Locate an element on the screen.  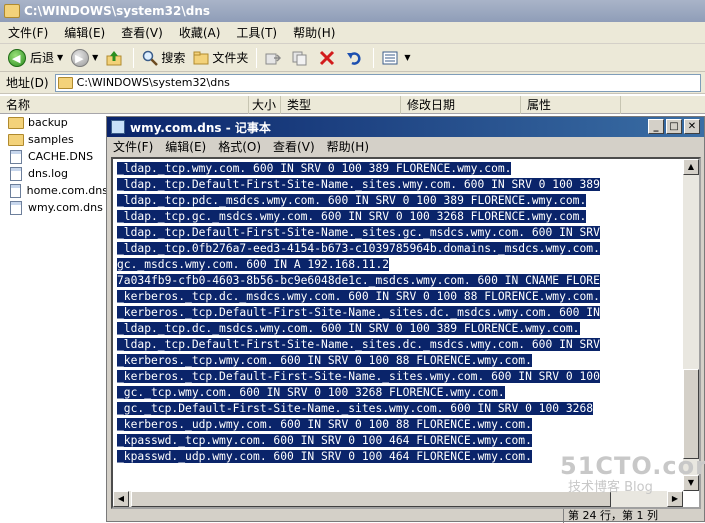
notepad-menu-view: 查看(V) is located at coordinates (294, 146).